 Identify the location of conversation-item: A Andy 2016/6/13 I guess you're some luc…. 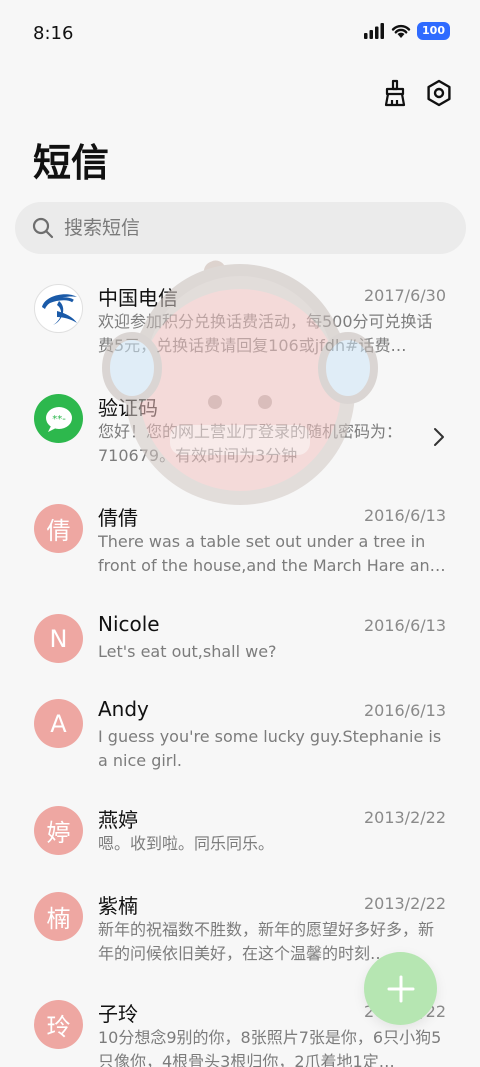
(240, 735).